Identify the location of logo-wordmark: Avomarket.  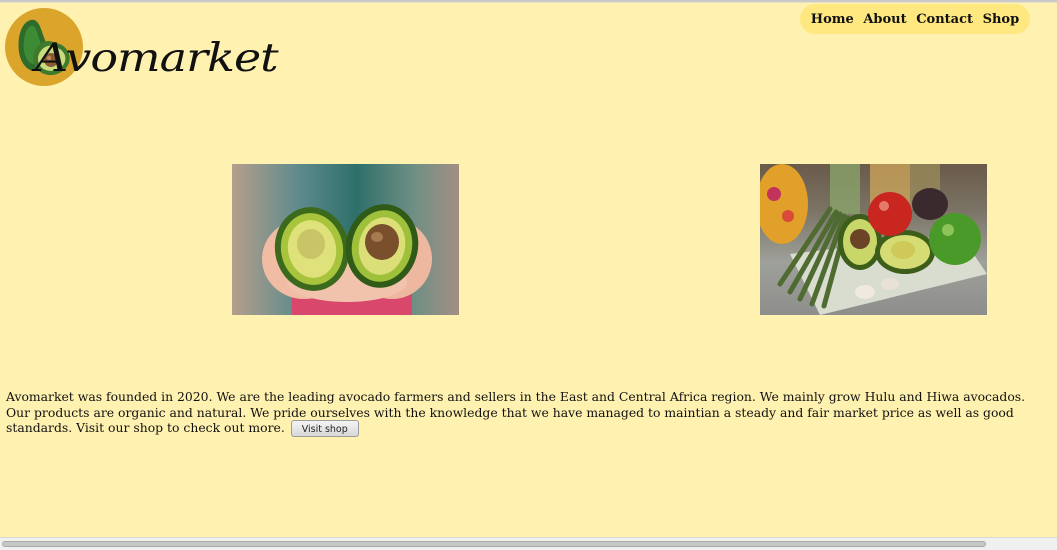
(157, 57).